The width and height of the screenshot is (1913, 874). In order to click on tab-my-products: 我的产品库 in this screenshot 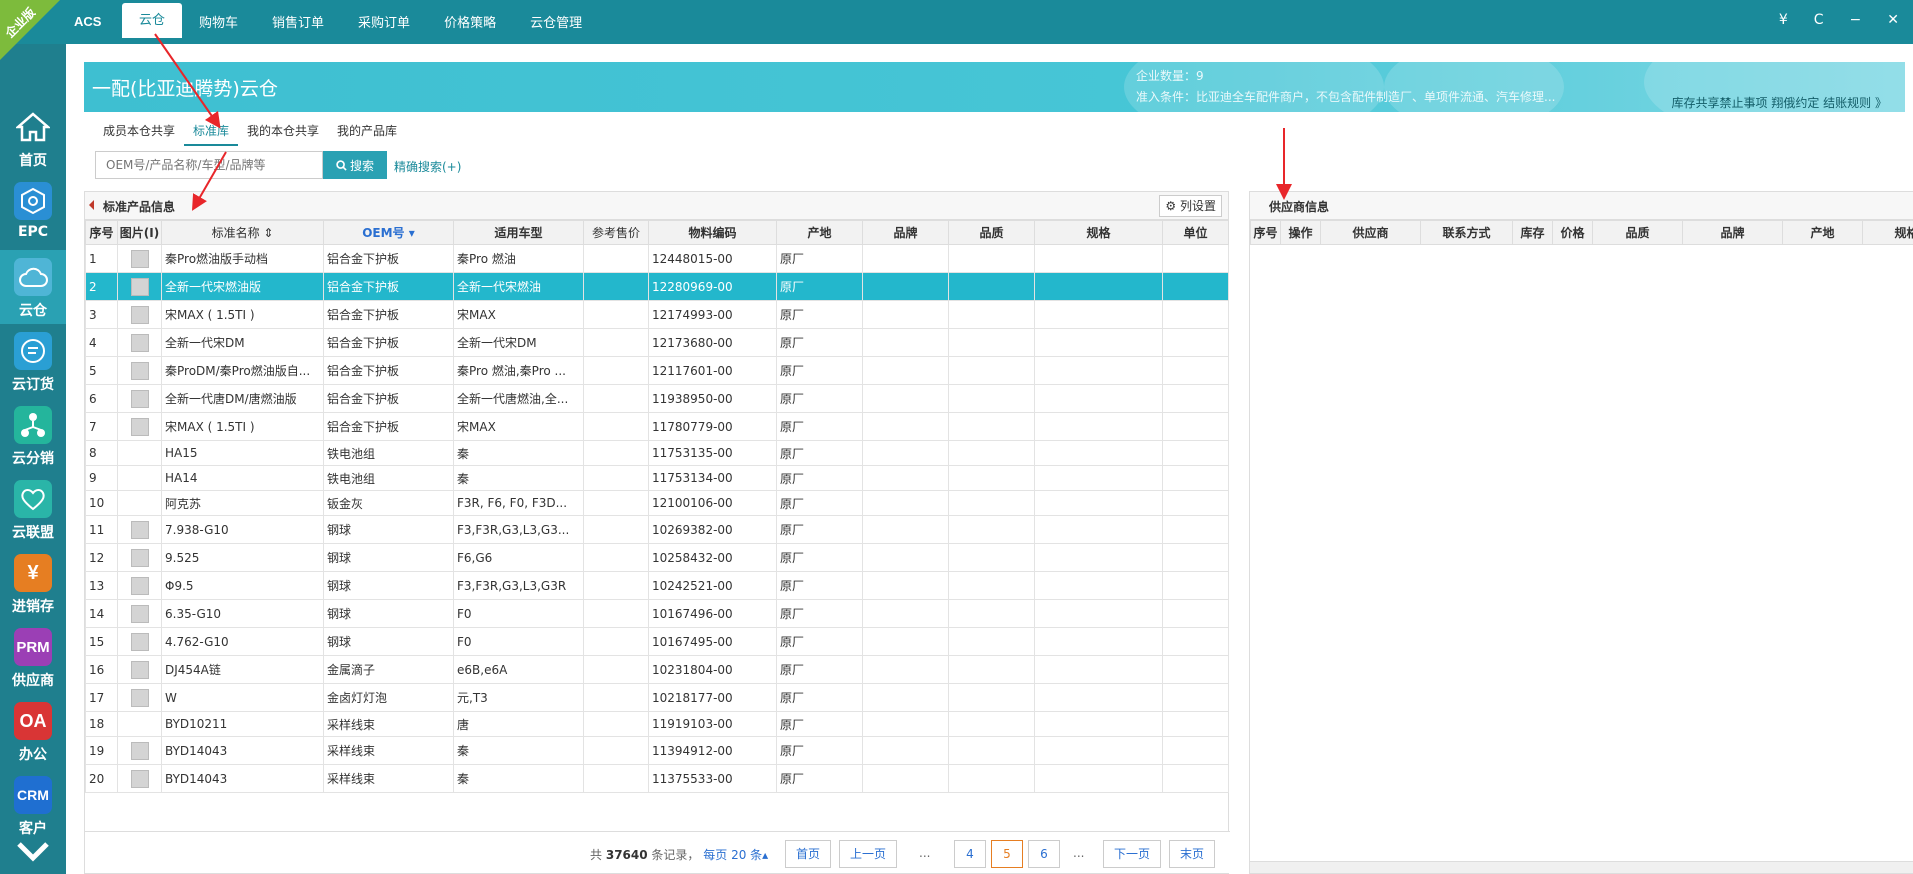, I will do `click(367, 133)`.